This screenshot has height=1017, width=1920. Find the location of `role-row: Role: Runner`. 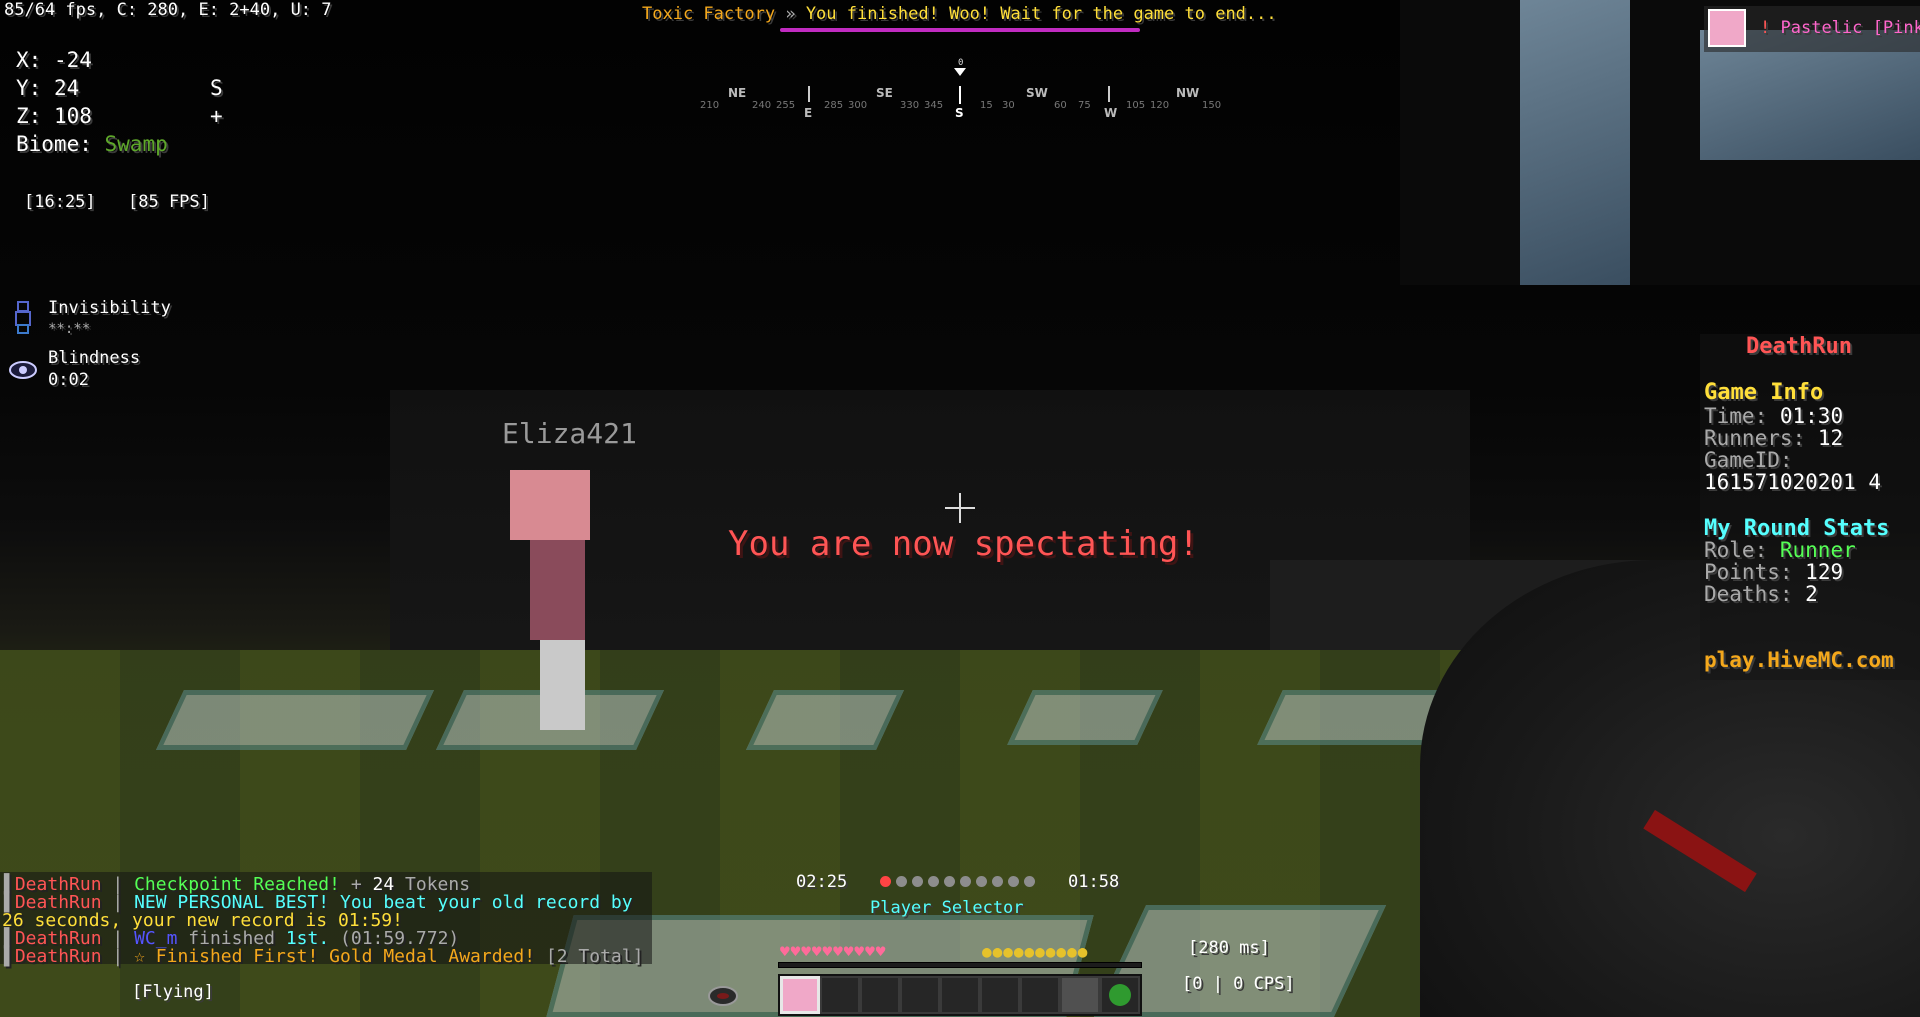

role-row: Role: Runner is located at coordinates (1780, 550).